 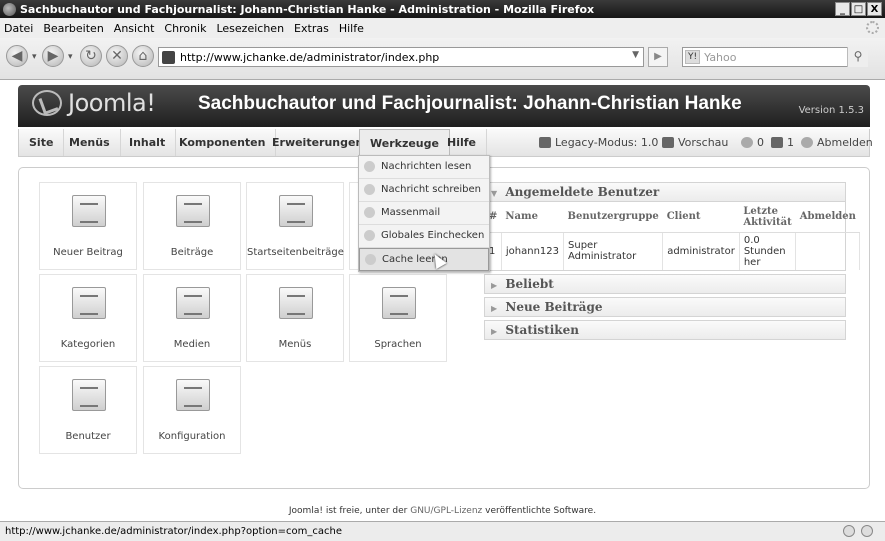 I want to click on cell-last-activity: 0.0 Stunden her, so click(x=768, y=251).